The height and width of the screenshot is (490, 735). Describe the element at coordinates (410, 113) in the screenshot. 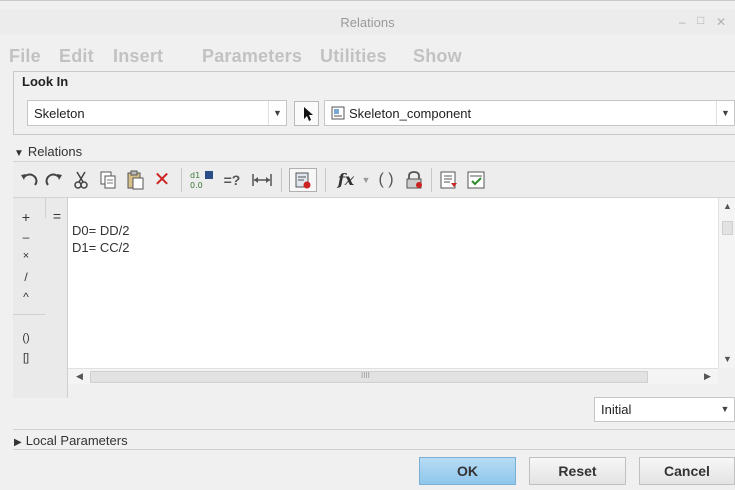

I see `look-in-component-value: Skeleton_component` at that location.